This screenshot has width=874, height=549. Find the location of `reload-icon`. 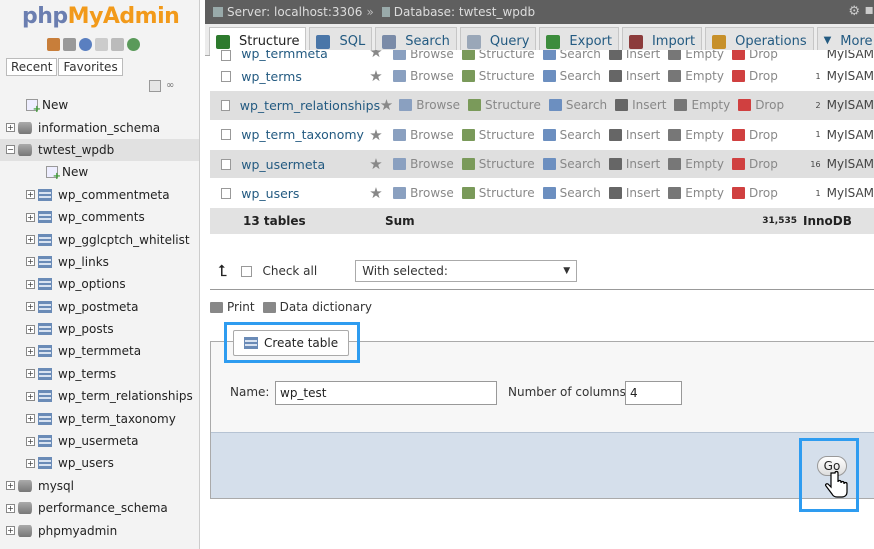

reload-icon is located at coordinates (133, 44).